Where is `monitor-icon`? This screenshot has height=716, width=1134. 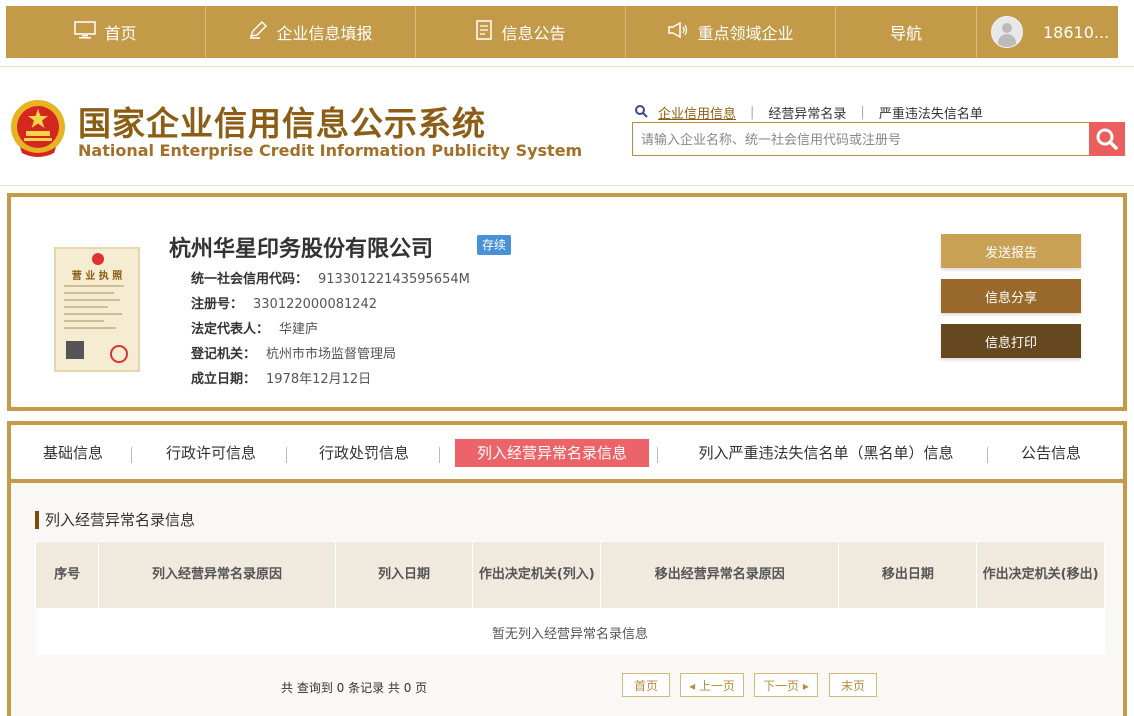
monitor-icon is located at coordinates (85, 32).